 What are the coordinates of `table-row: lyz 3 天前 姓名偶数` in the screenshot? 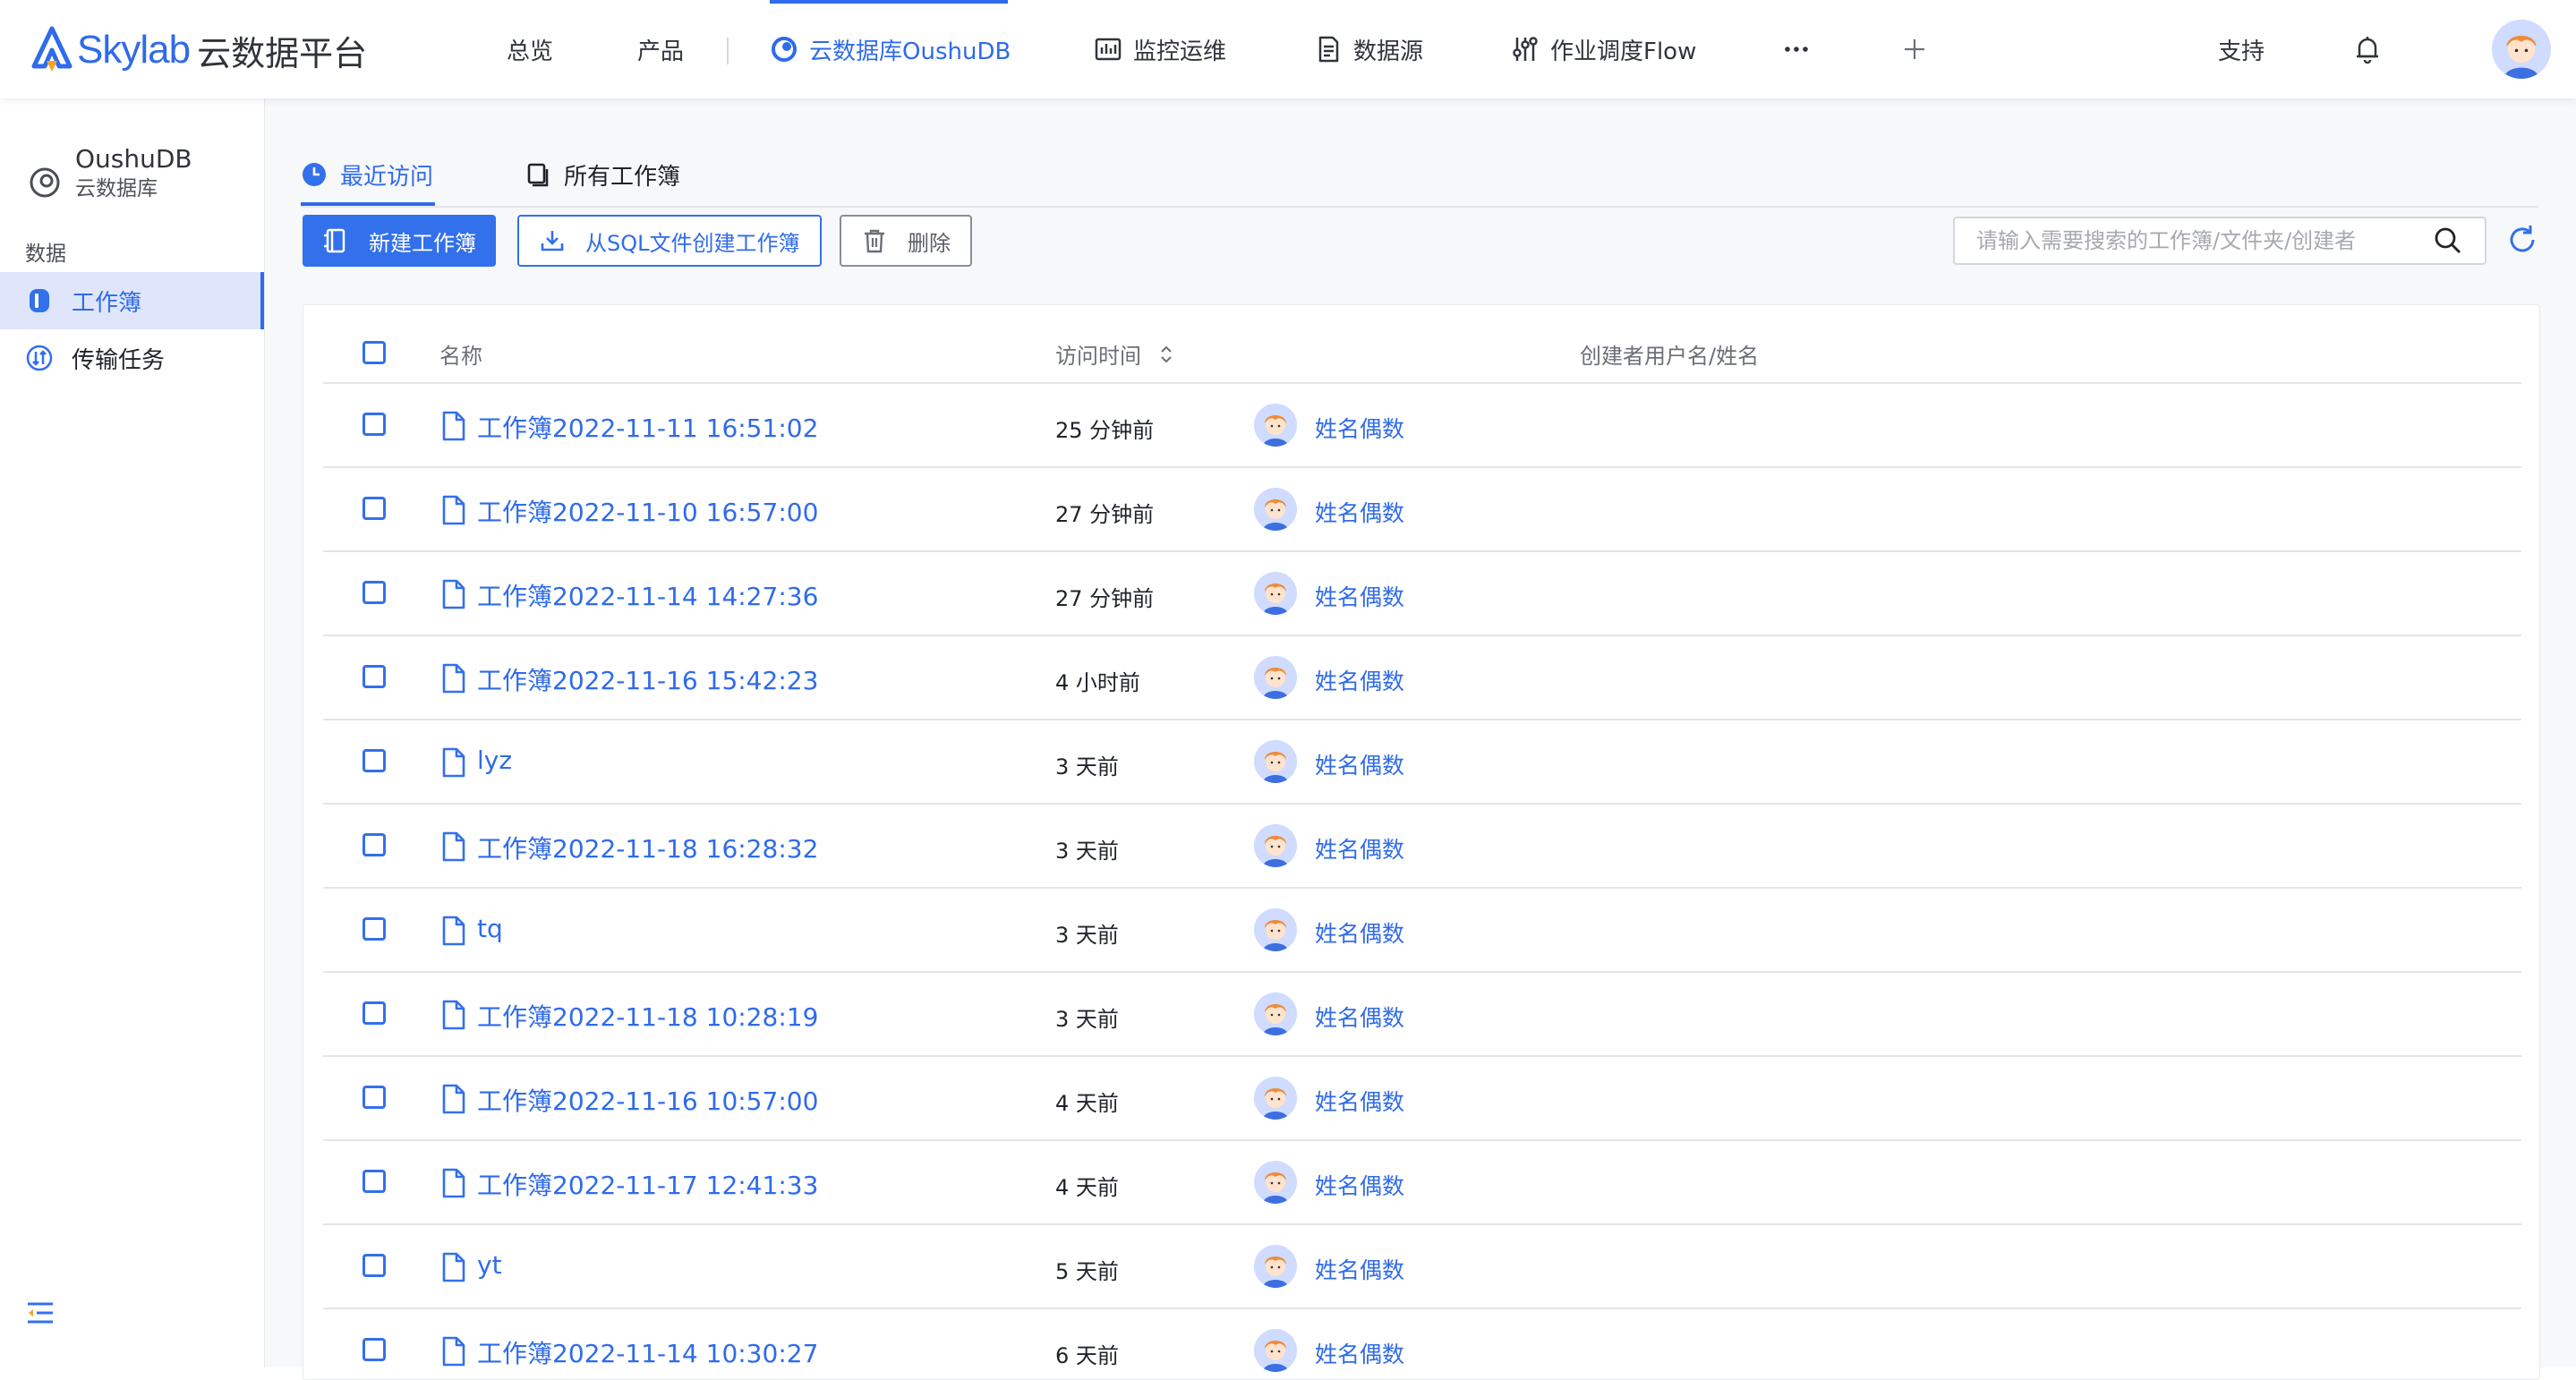 It's located at (1422, 762).